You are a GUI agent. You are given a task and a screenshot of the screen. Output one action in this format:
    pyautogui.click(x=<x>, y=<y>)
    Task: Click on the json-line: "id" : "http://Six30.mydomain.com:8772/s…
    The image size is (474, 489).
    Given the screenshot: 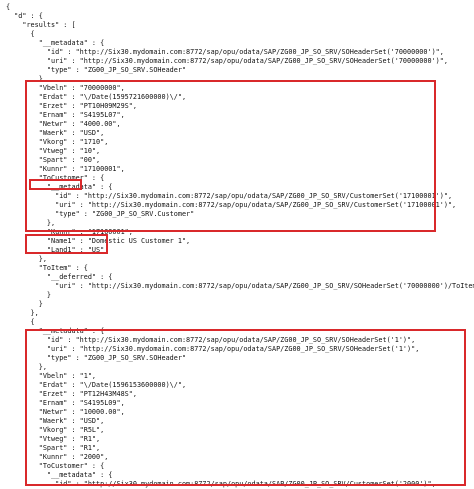 What is the action you would take?
    pyautogui.click(x=221, y=484)
    